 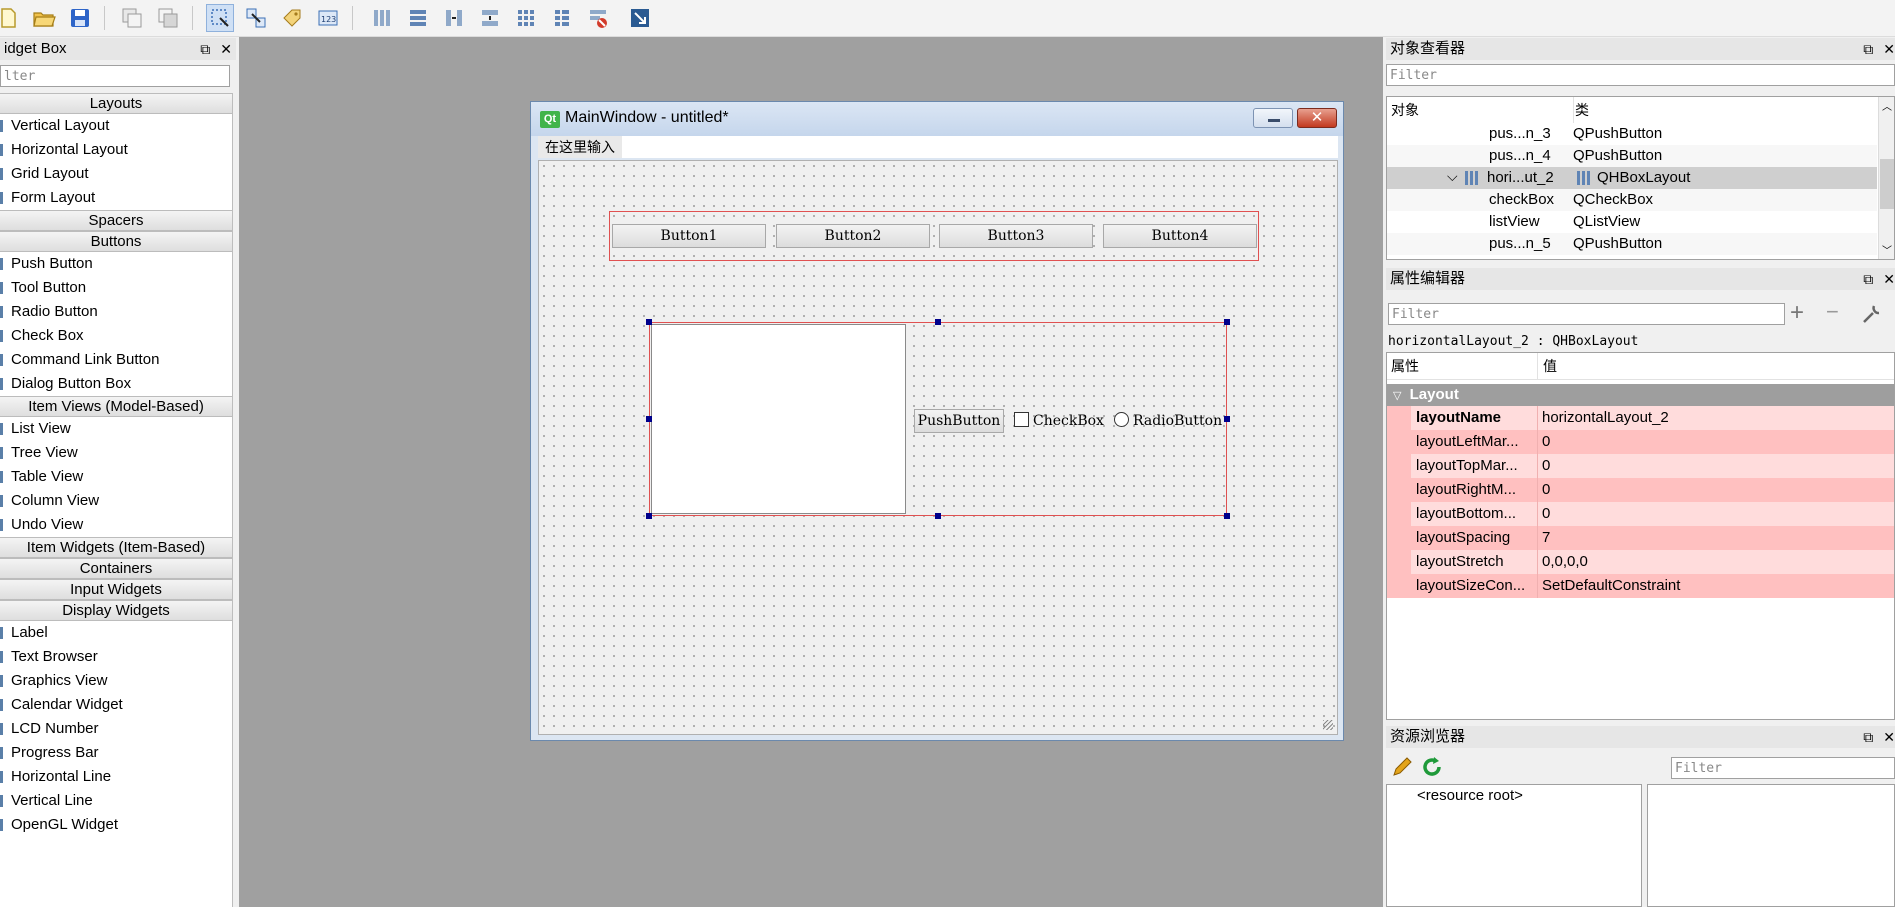 I want to click on object-tree-row: pus...n_3 QPushButton, so click(x=1632, y=134).